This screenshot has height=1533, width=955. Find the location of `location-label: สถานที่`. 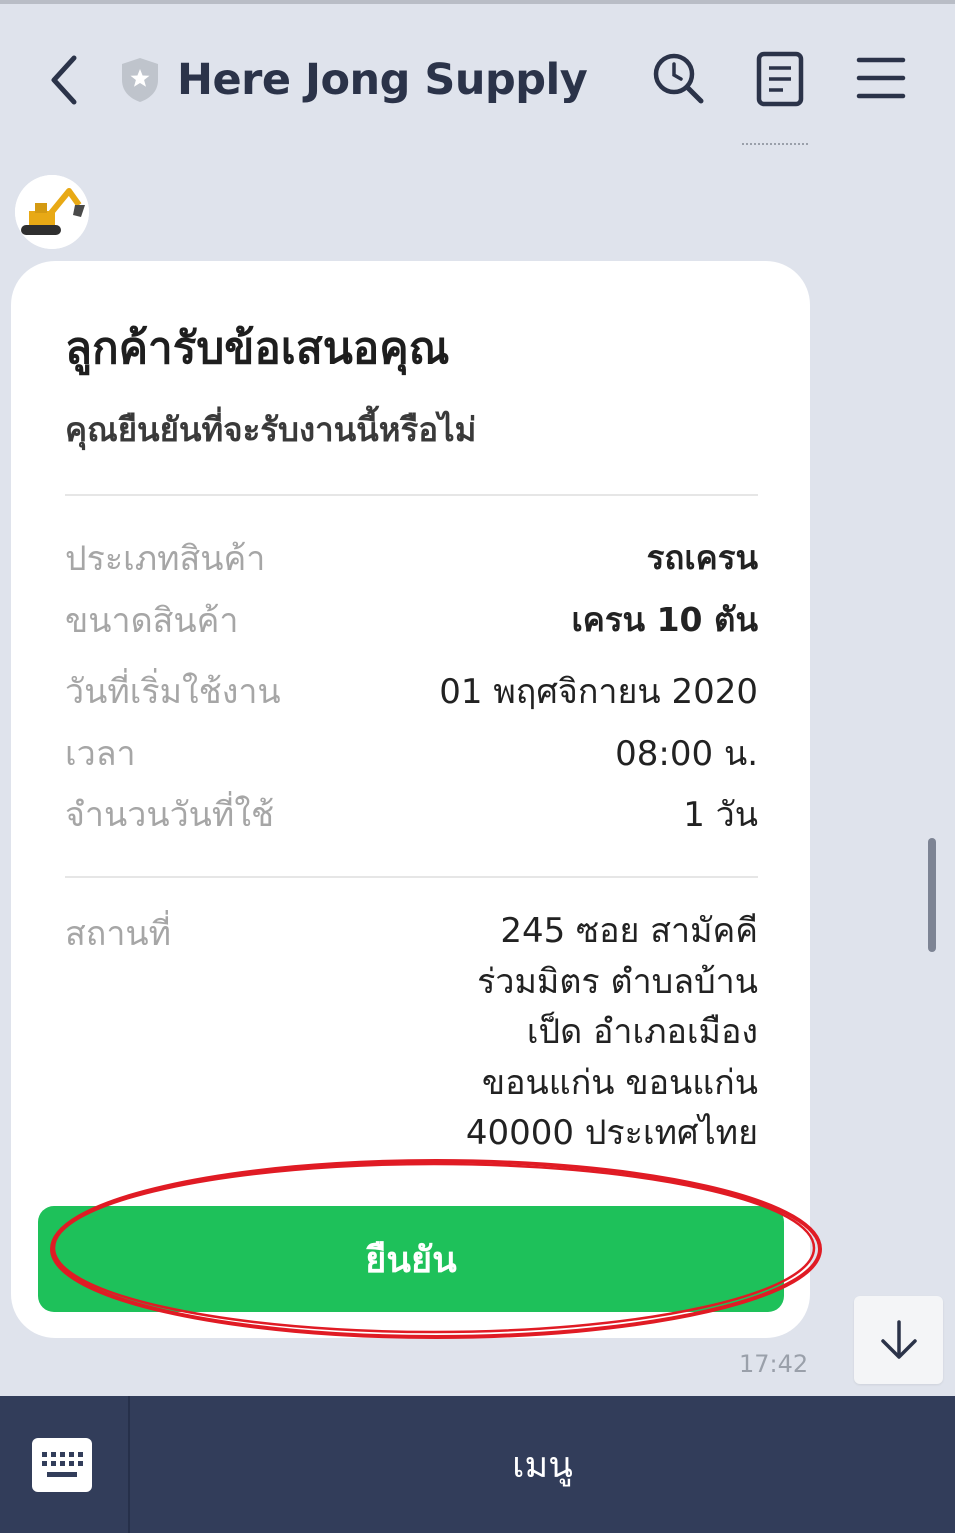

location-label: สถานที่ is located at coordinates (118, 934).